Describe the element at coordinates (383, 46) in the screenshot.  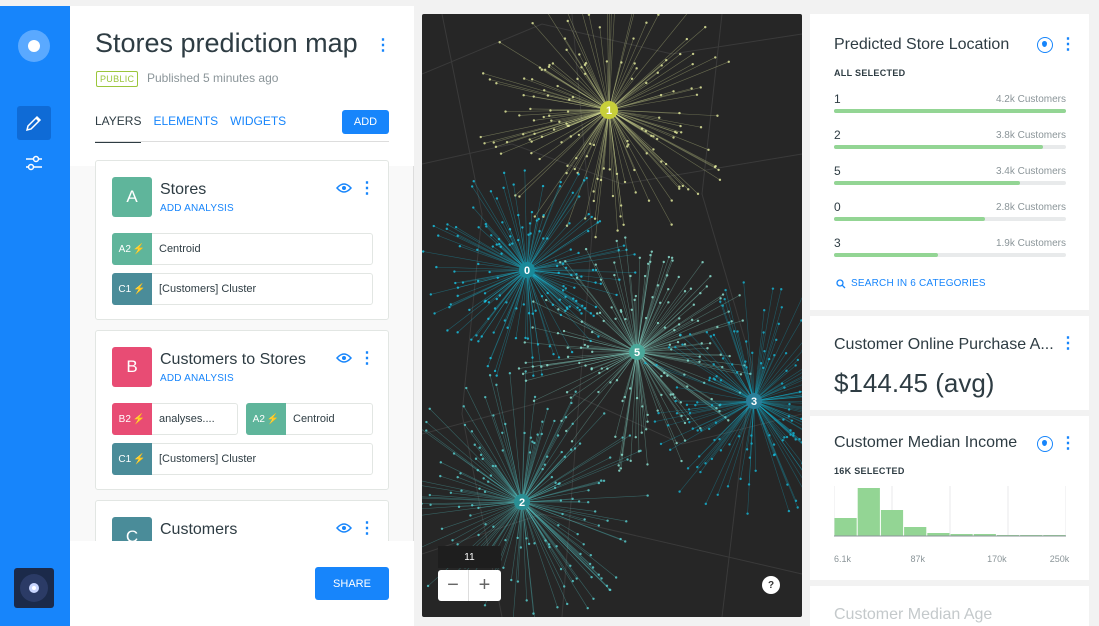
I see `map-options-kebab-icon: ⋮` at that location.